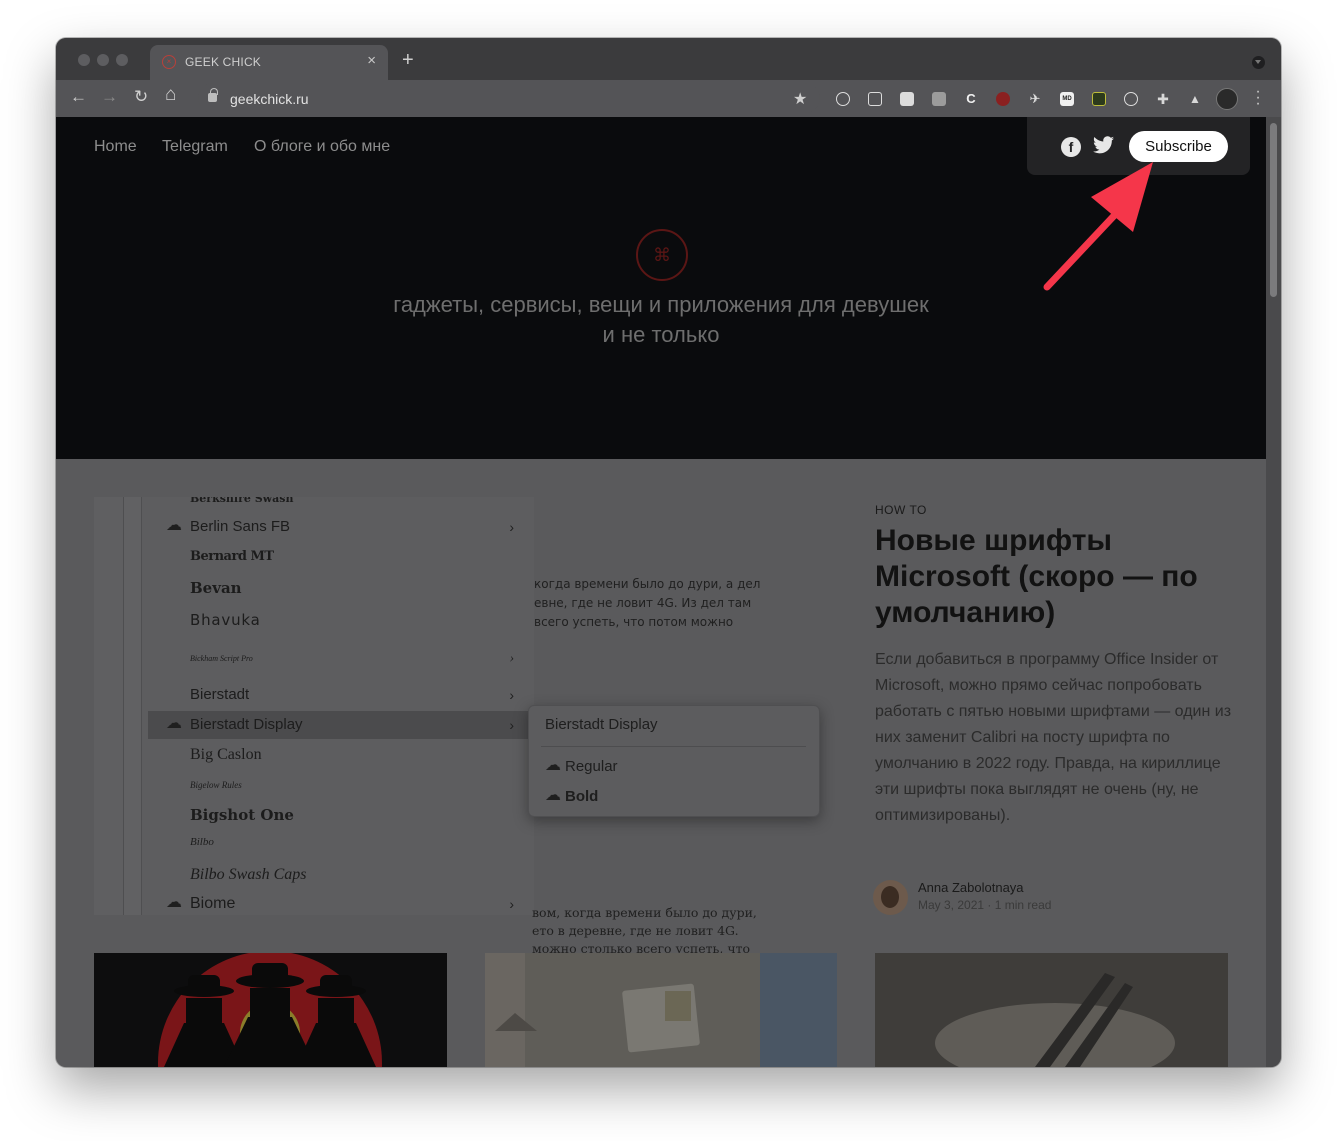  What do you see at coordinates (951, 905) in the screenshot?
I see `article-date: May 3, 2021` at bounding box center [951, 905].